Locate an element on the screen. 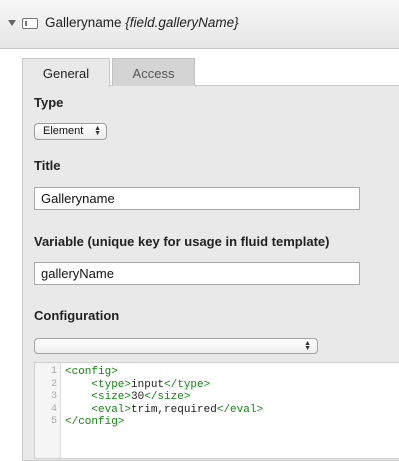  code-line: <eval>trim,required</eval> is located at coordinates (164, 410).